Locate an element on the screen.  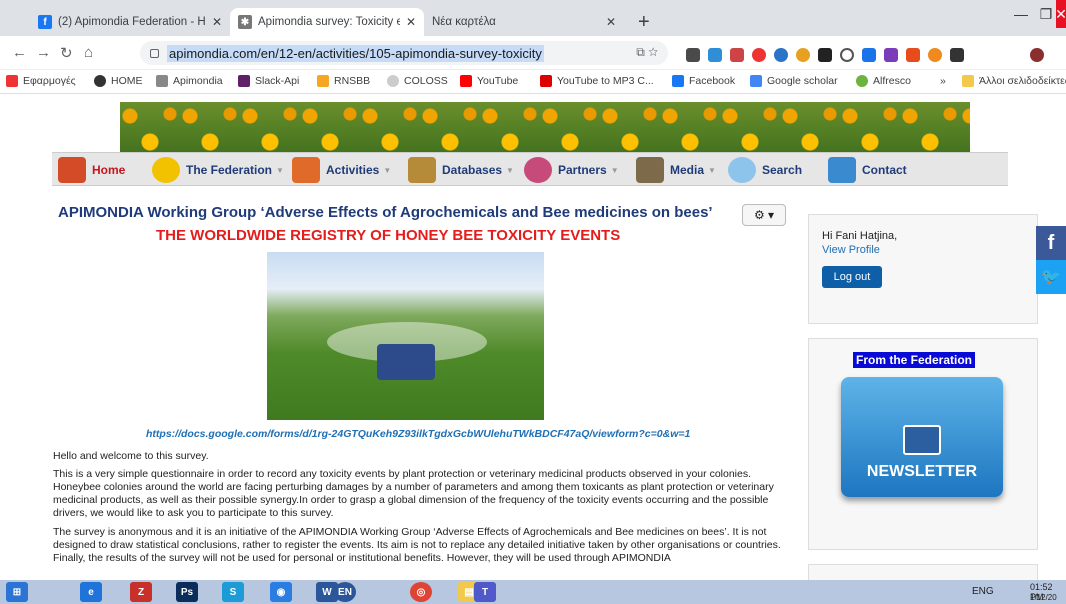
forward-icon: → is located at coordinates (43, 52).